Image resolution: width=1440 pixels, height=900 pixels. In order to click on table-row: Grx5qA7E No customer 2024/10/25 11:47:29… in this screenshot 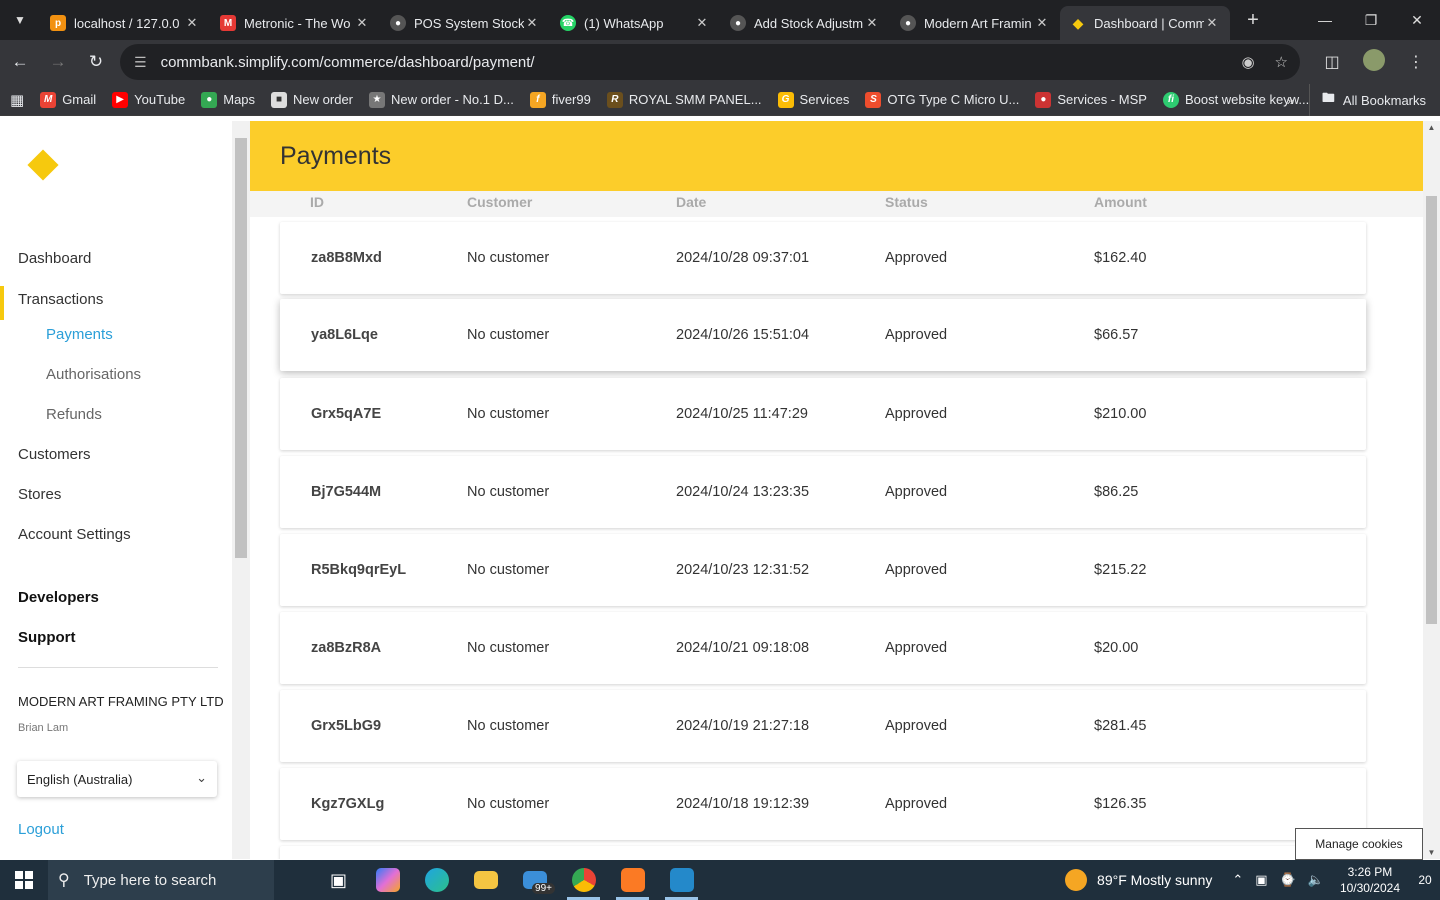, I will do `click(823, 414)`.